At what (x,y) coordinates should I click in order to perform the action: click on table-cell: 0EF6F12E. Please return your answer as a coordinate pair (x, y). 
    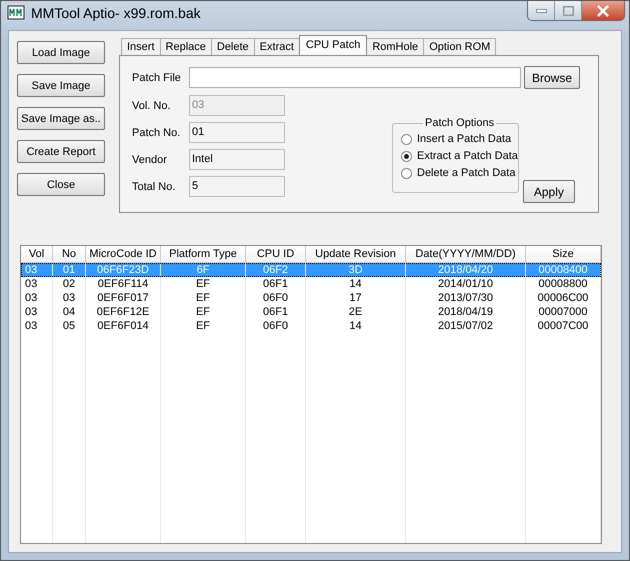
    Looking at the image, I should click on (123, 312).